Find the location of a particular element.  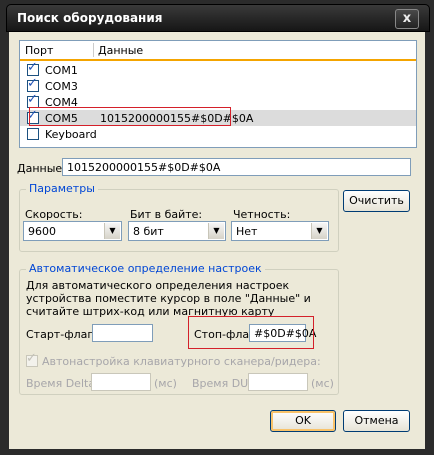

column-separator is located at coordinates (93, 50).